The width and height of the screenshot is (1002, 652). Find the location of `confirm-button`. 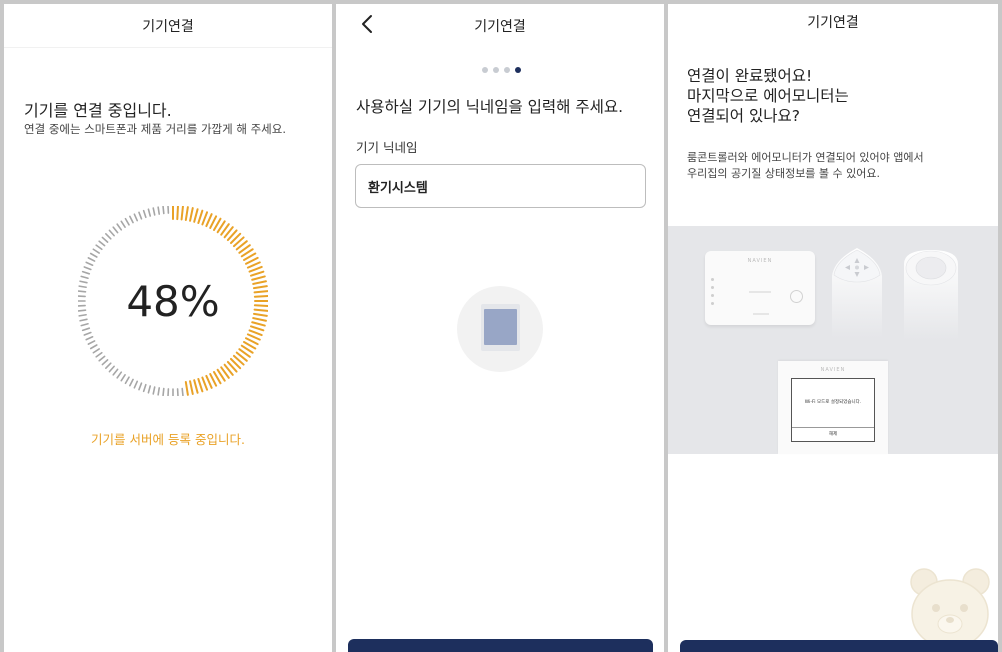

confirm-button is located at coordinates (500, 645).